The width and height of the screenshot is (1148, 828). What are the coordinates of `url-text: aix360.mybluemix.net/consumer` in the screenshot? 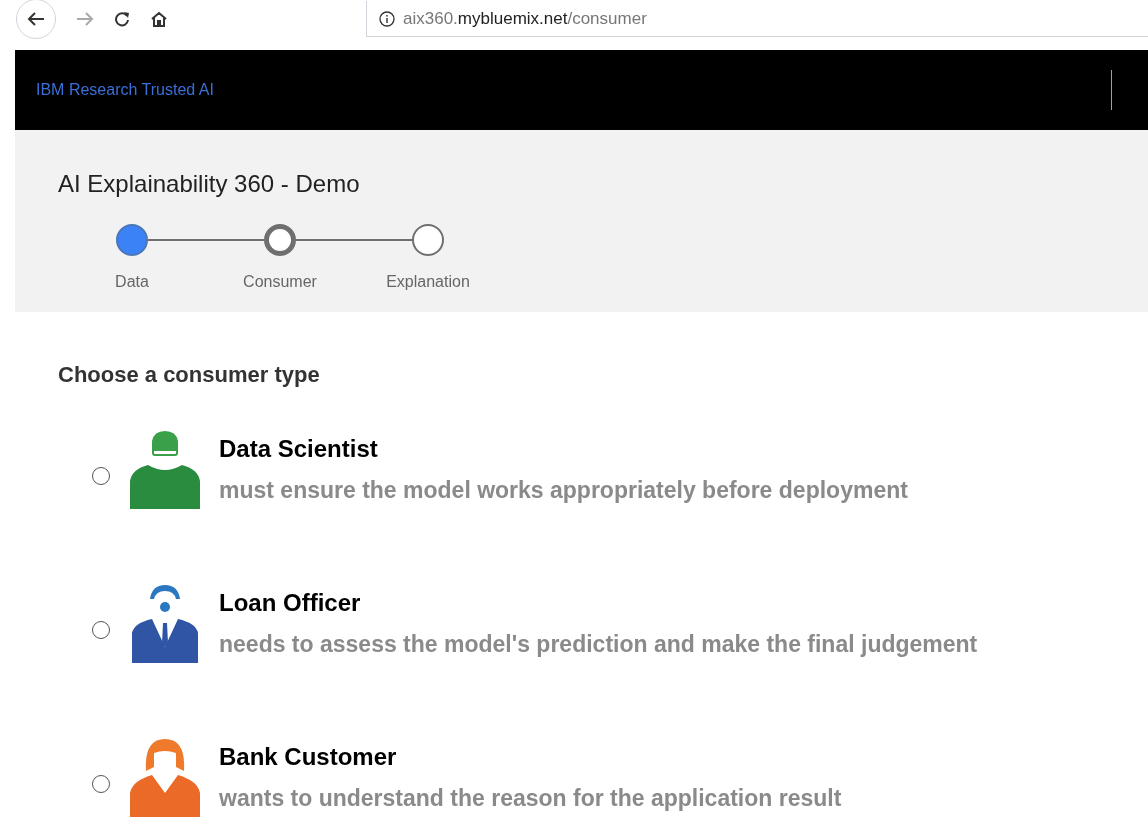 It's located at (525, 18).